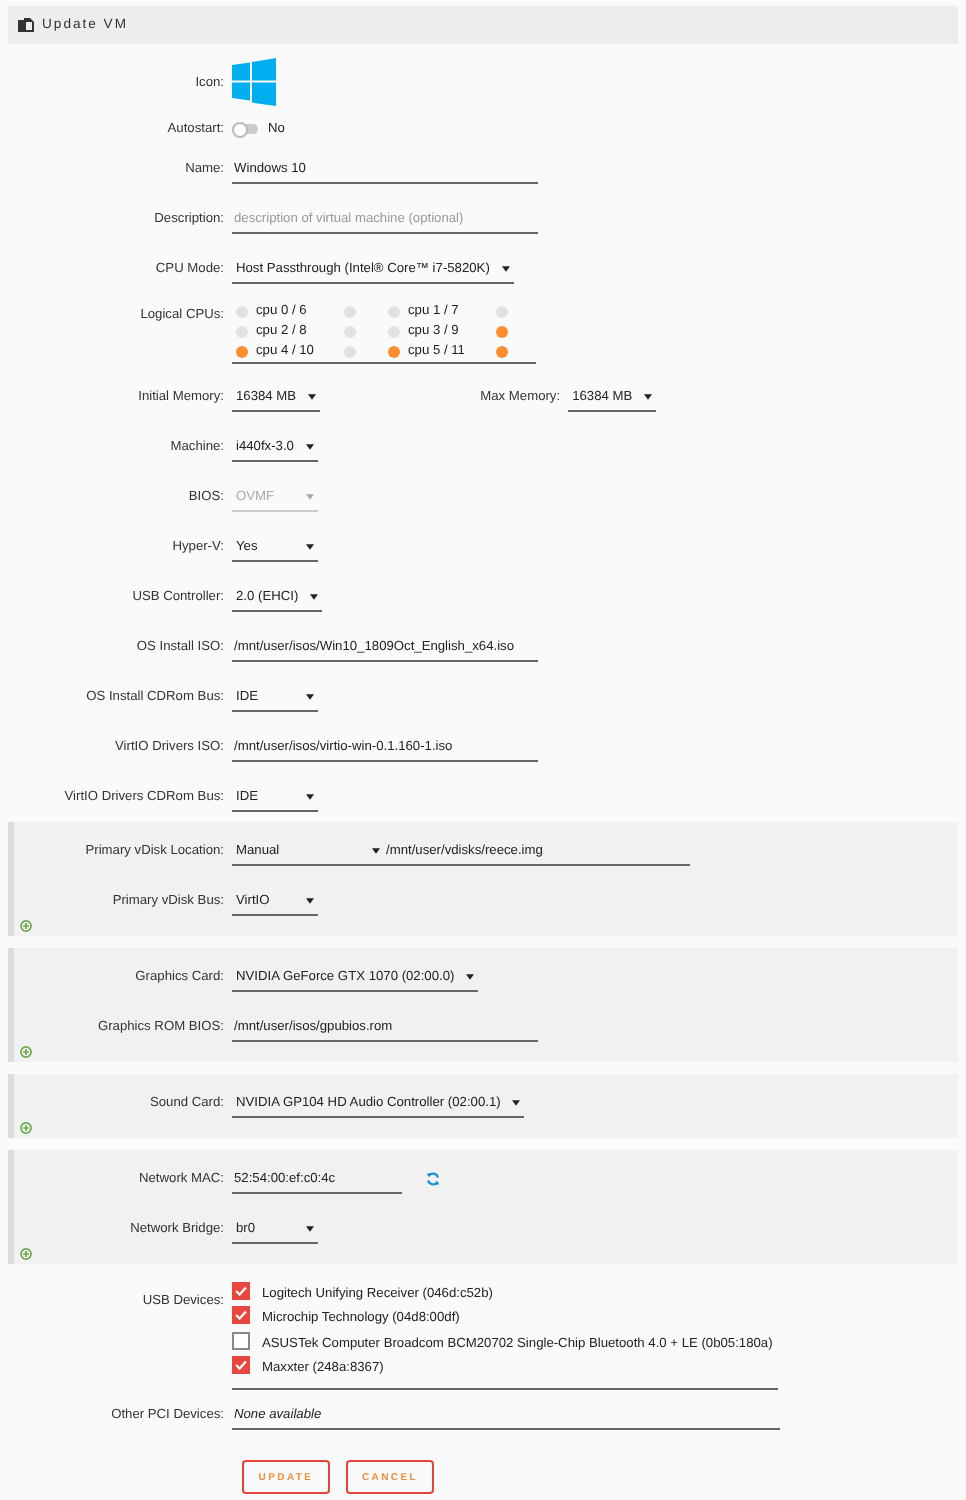  Describe the element at coordinates (26, 25) in the screenshot. I see `copy-icon` at that location.